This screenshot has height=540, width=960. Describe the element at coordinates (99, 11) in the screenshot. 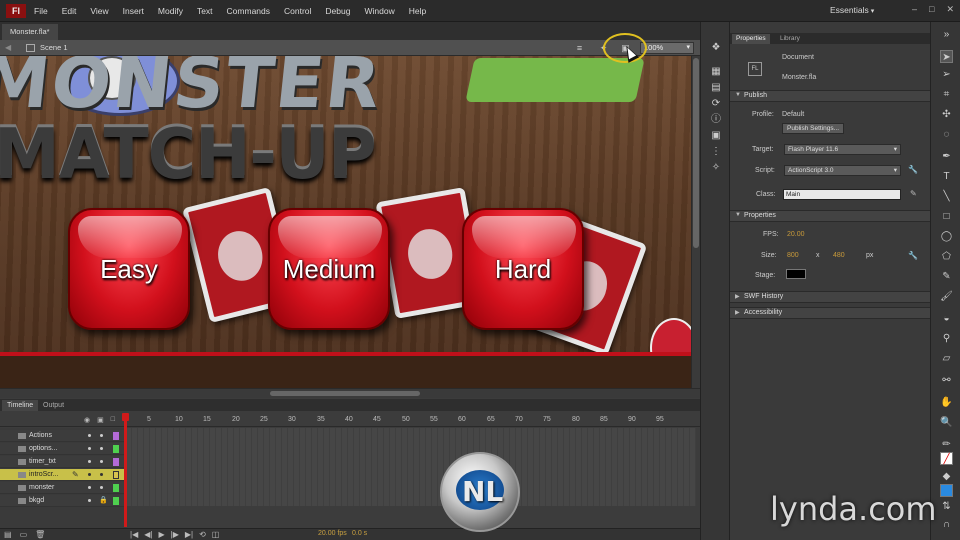

I see `menu-view: View` at that location.